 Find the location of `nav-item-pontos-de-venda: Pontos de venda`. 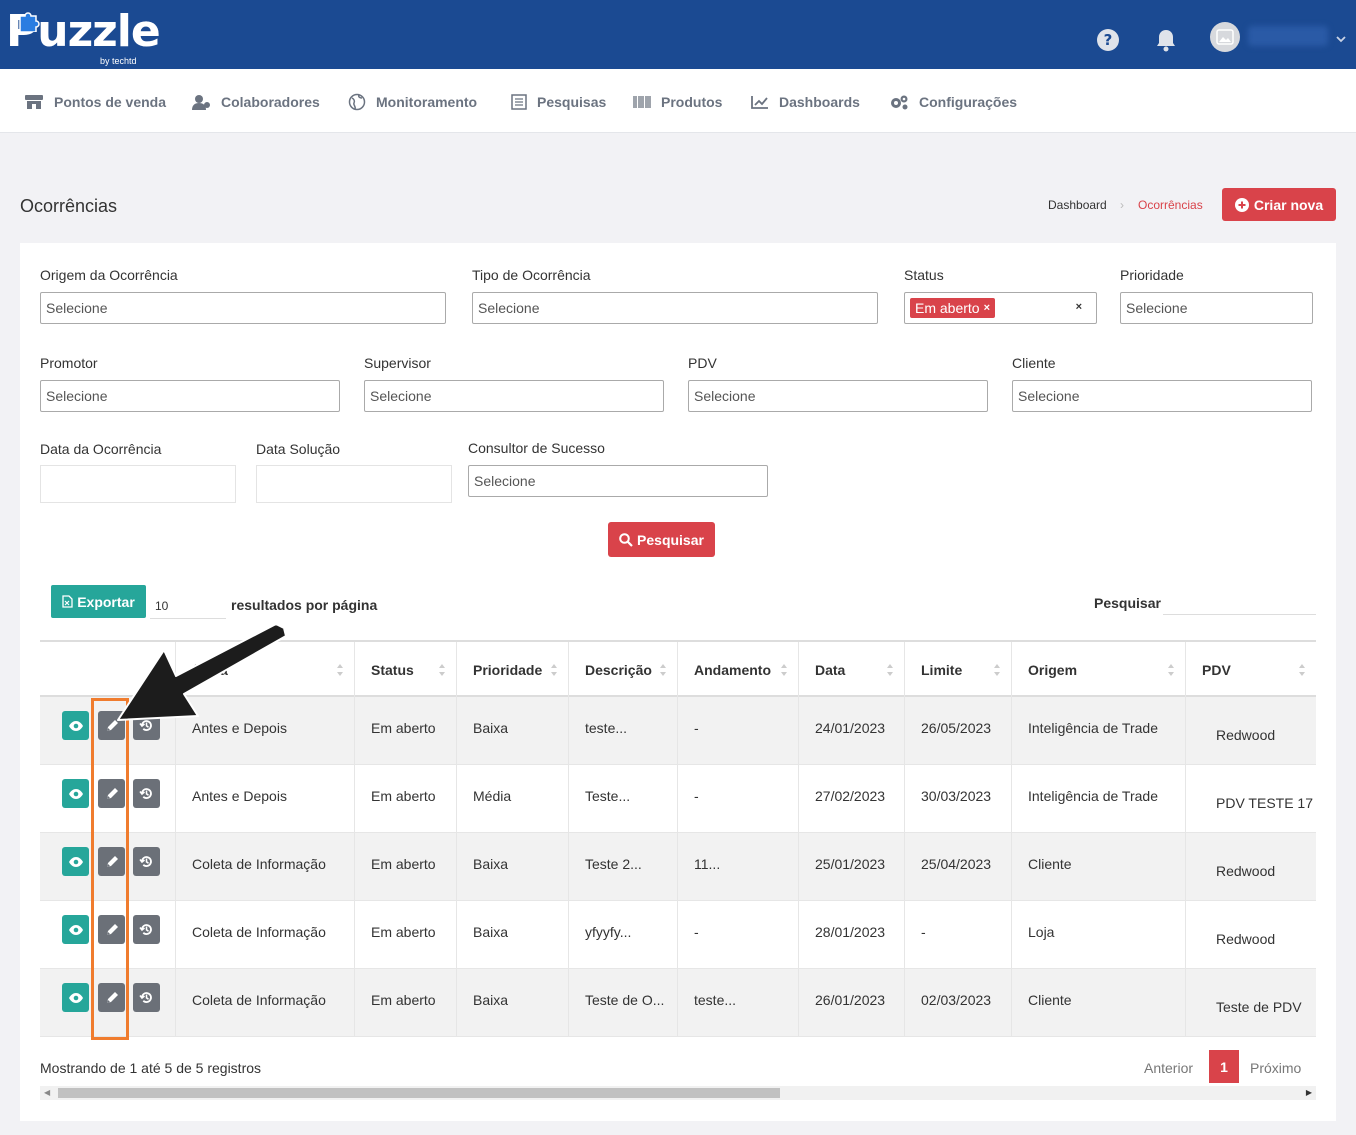

nav-item-pontos-de-venda: Pontos de venda is located at coordinates (95, 102).